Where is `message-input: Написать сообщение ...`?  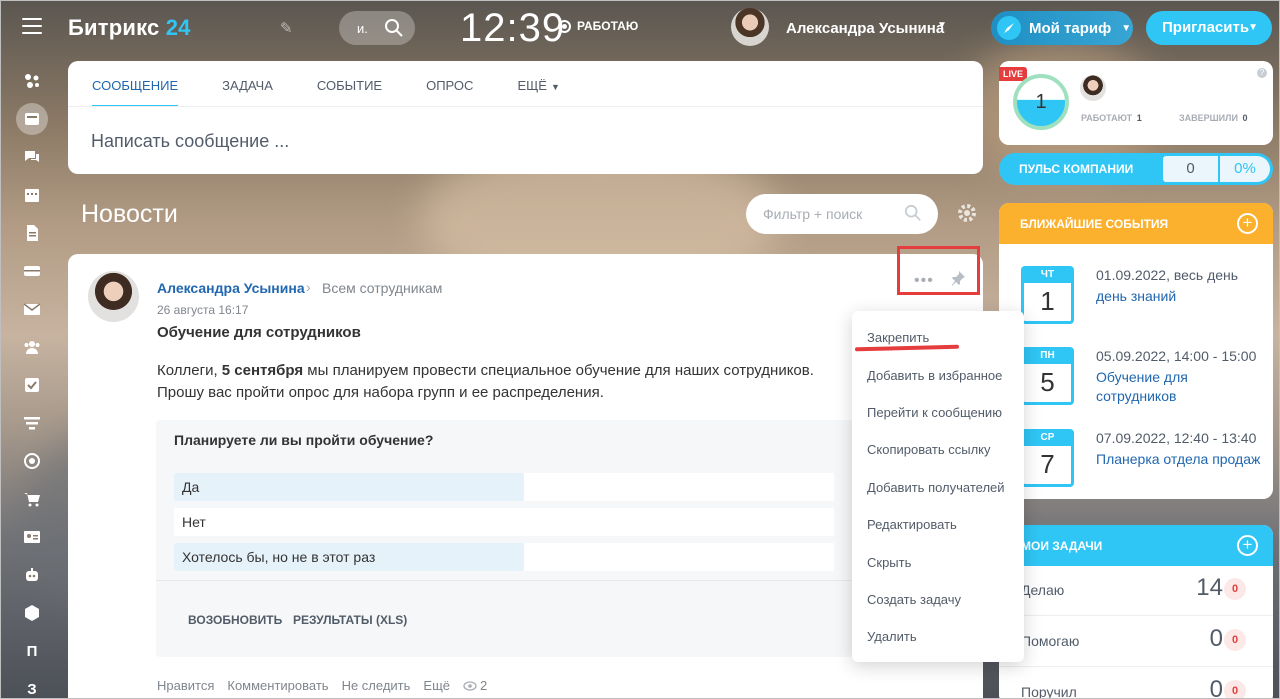 message-input: Написать сообщение ... is located at coordinates (190, 141).